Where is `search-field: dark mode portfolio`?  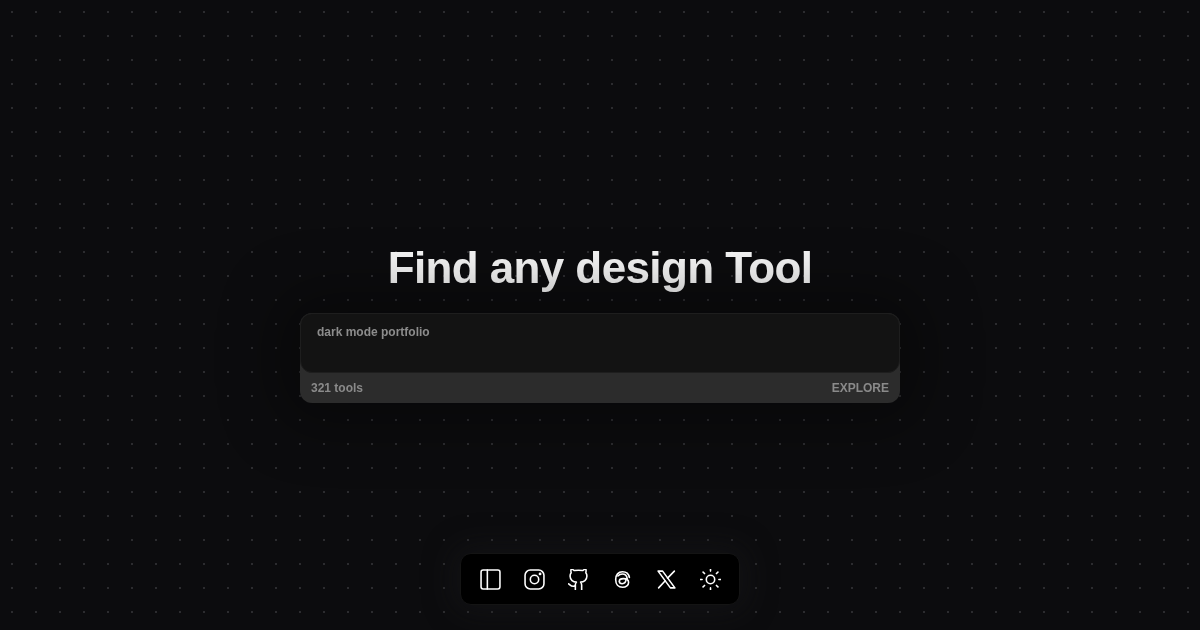 search-field: dark mode portfolio is located at coordinates (600, 343).